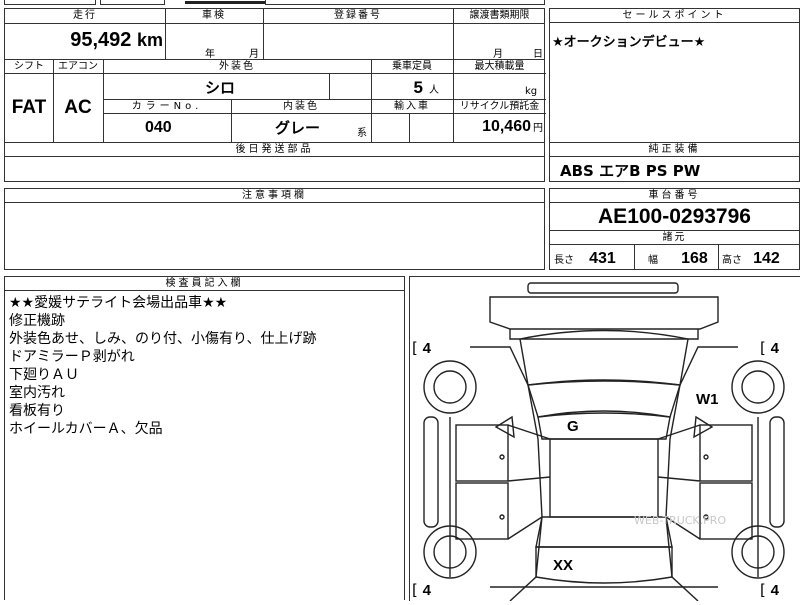 The height and width of the screenshot is (605, 800). I want to click on remark-line: ★★愛媛サテライト会場出品車★★, so click(118, 303).